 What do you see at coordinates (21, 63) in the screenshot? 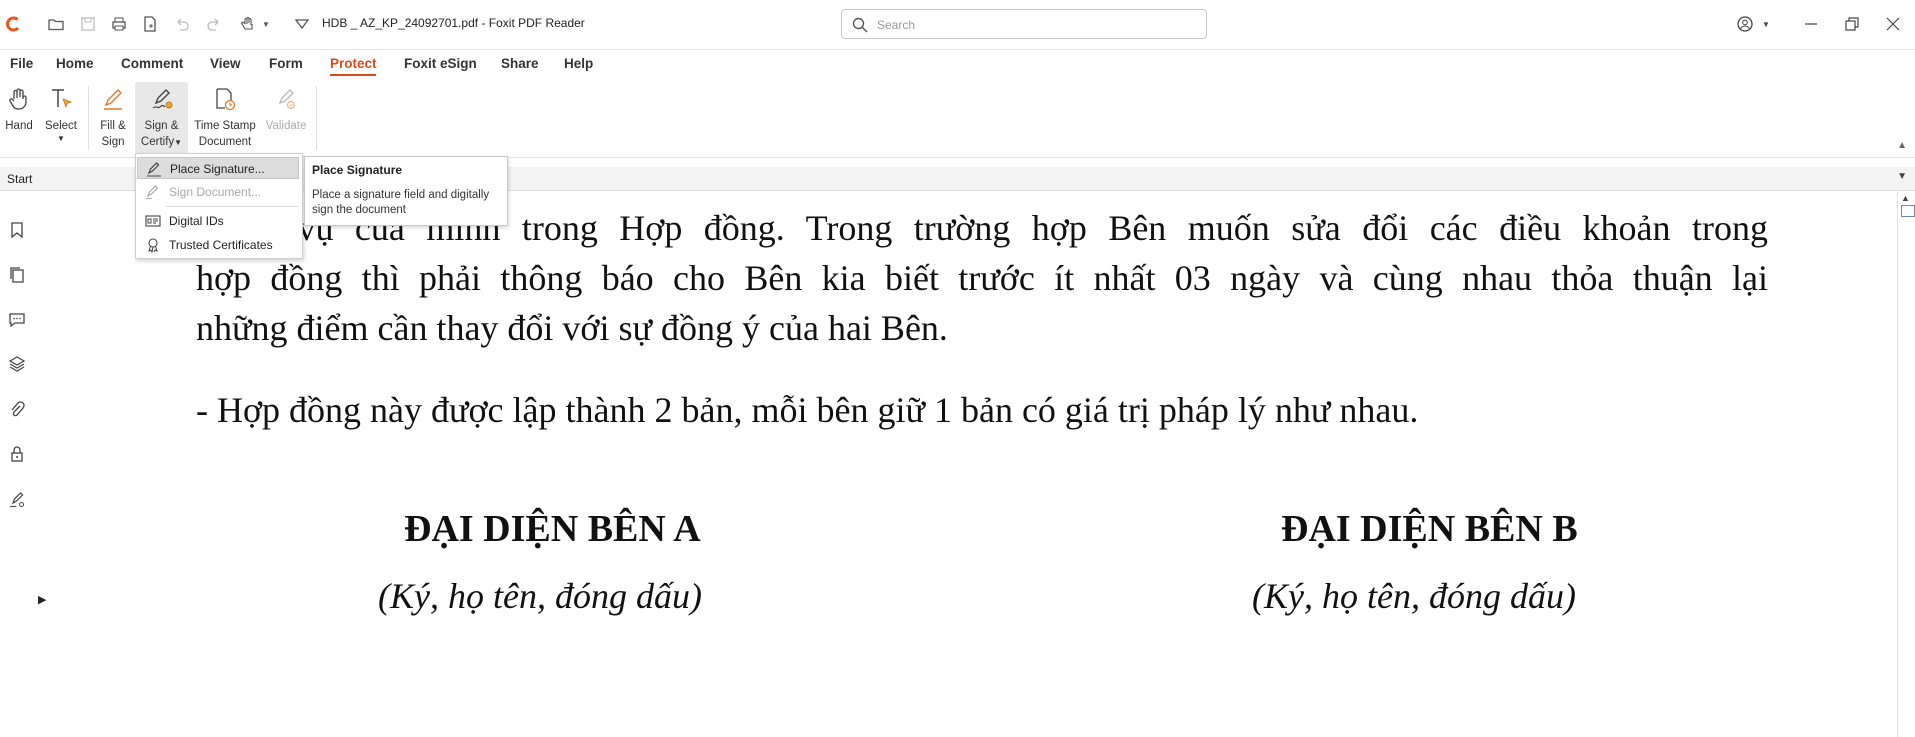
I see `menu-file: File` at bounding box center [21, 63].